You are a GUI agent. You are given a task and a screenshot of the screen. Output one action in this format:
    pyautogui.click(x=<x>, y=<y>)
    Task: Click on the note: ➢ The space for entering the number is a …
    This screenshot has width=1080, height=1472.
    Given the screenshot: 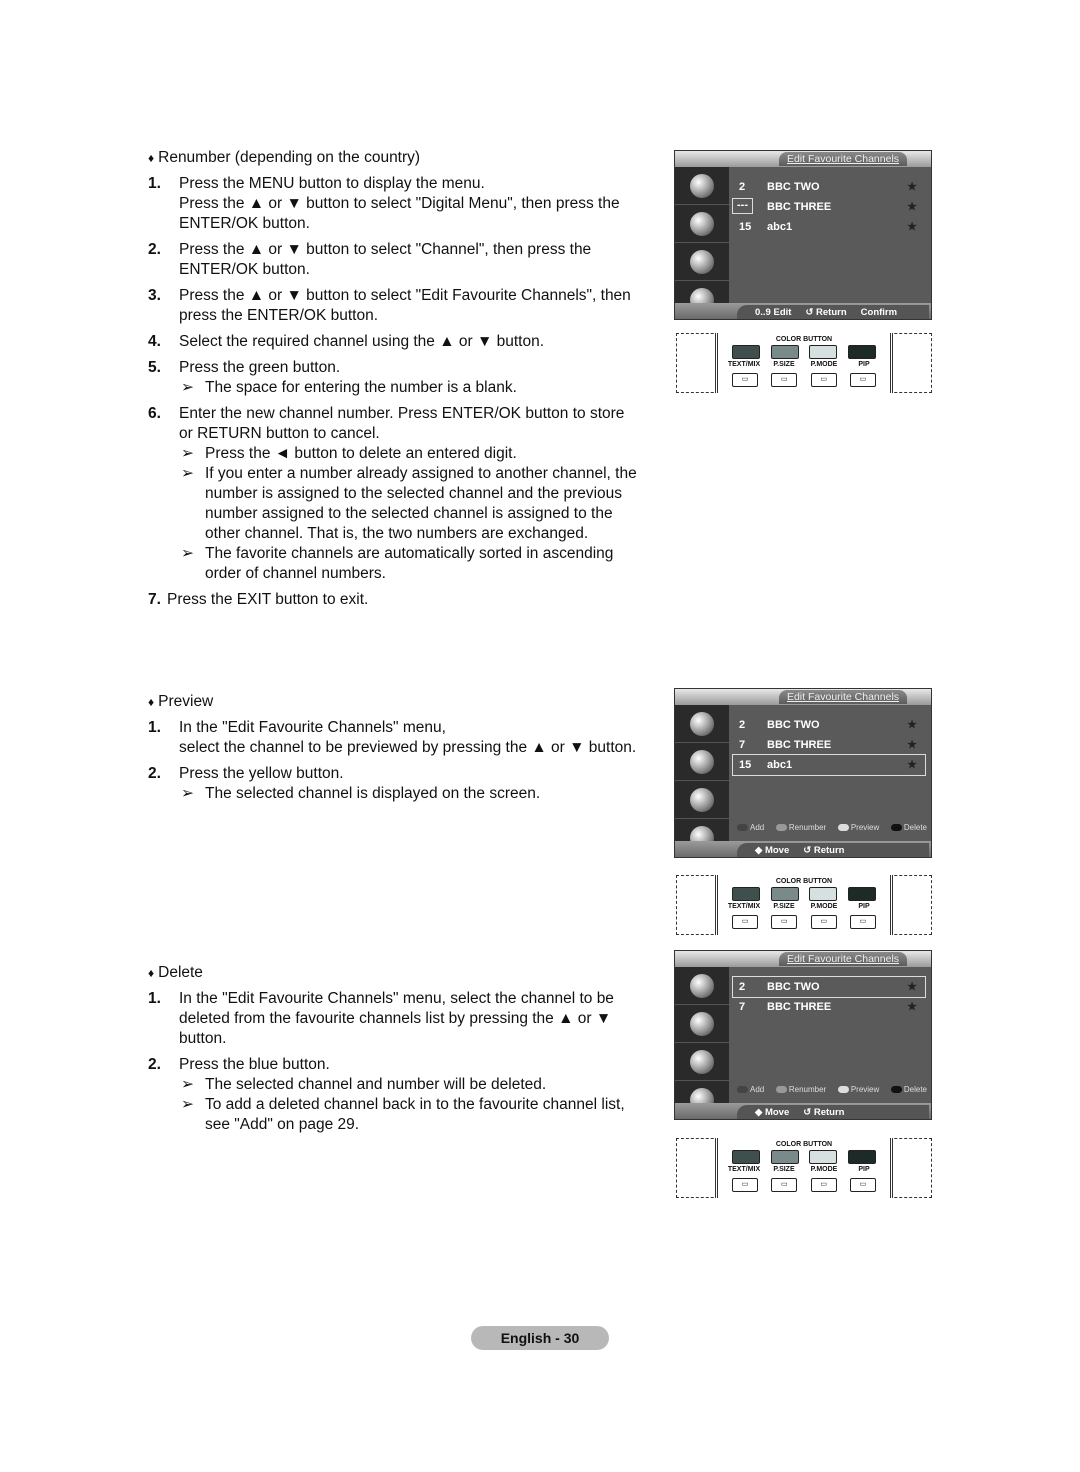 What is the action you would take?
    pyautogui.click(x=349, y=387)
    